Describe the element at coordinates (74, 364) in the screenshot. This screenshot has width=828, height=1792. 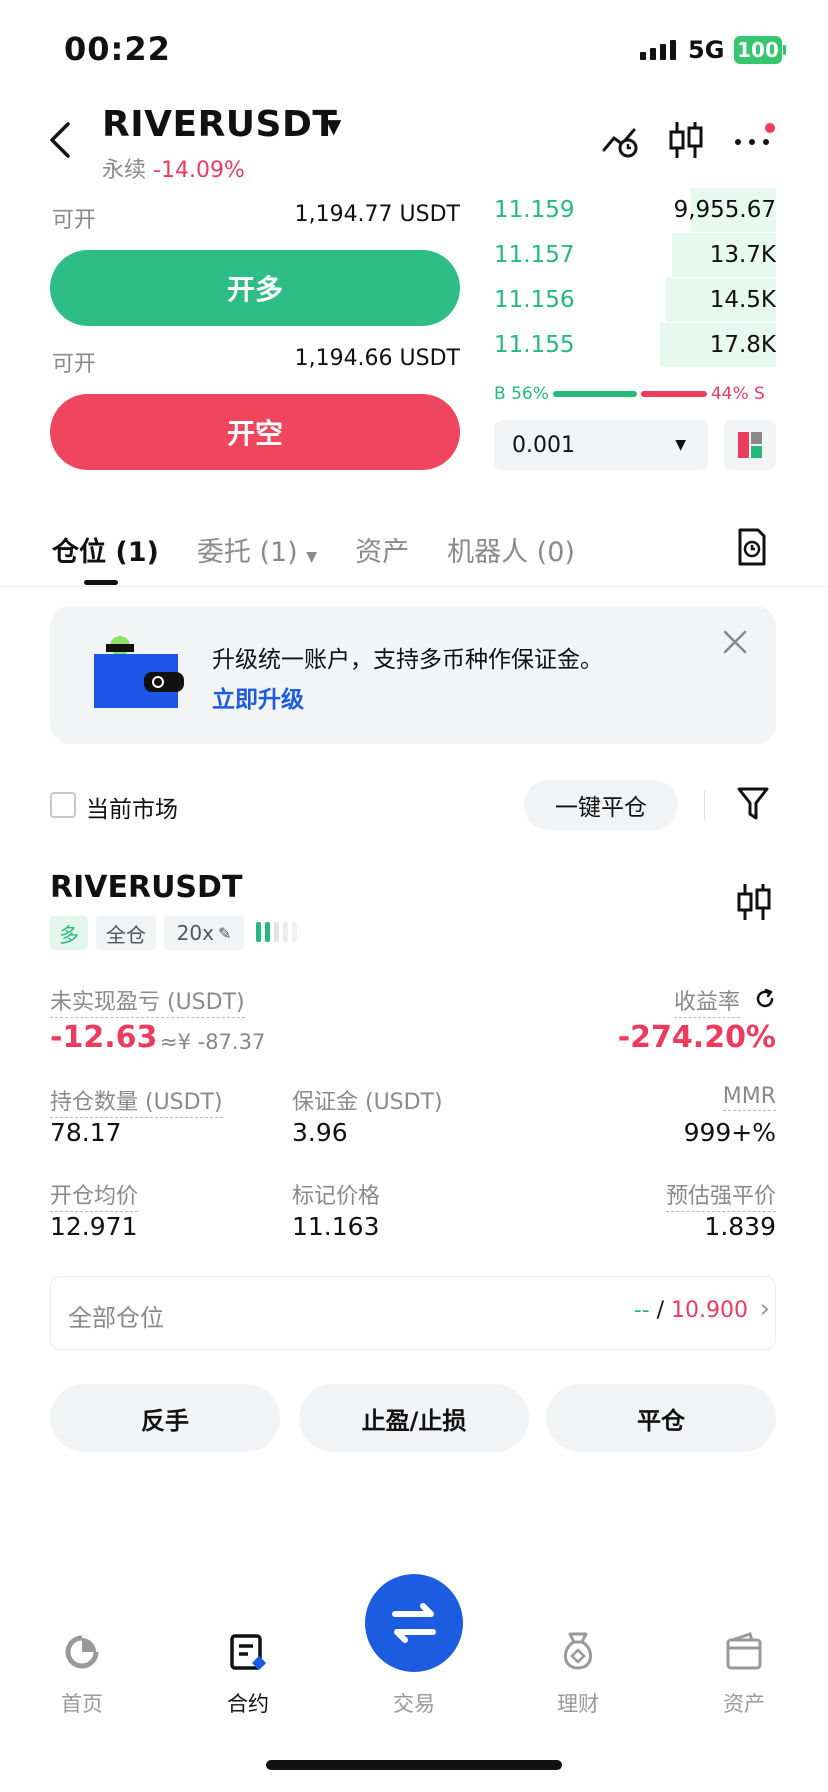
I see `available-short-label: 可开` at that location.